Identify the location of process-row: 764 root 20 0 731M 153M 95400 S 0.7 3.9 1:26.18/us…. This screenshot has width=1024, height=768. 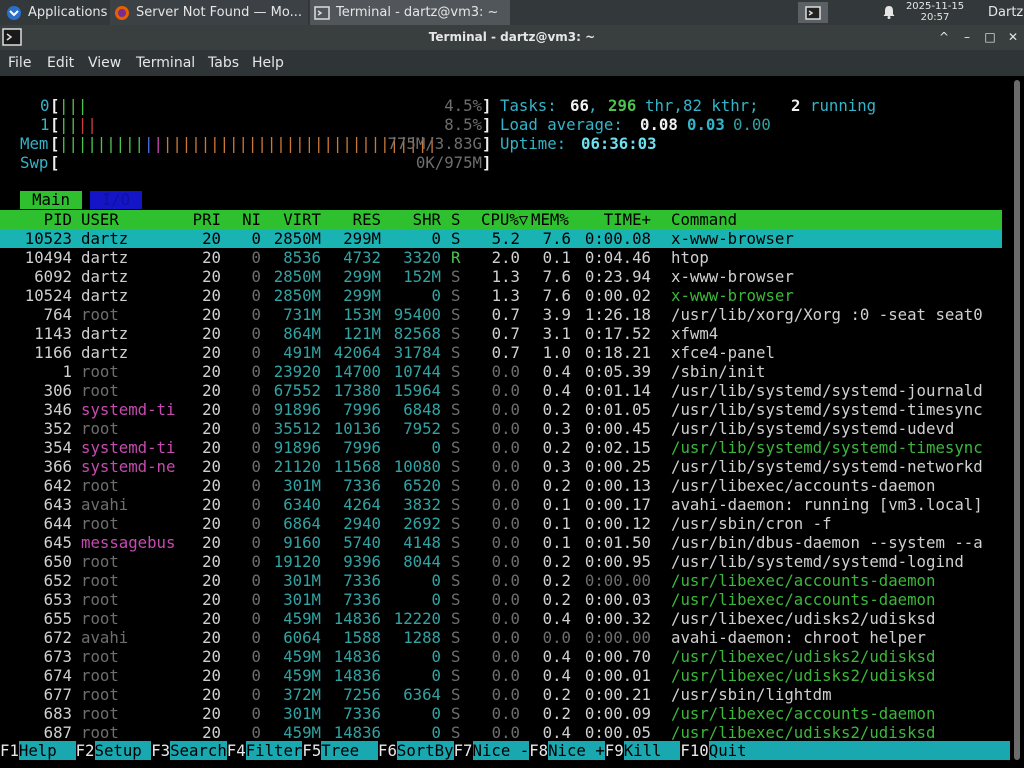
(501, 314).